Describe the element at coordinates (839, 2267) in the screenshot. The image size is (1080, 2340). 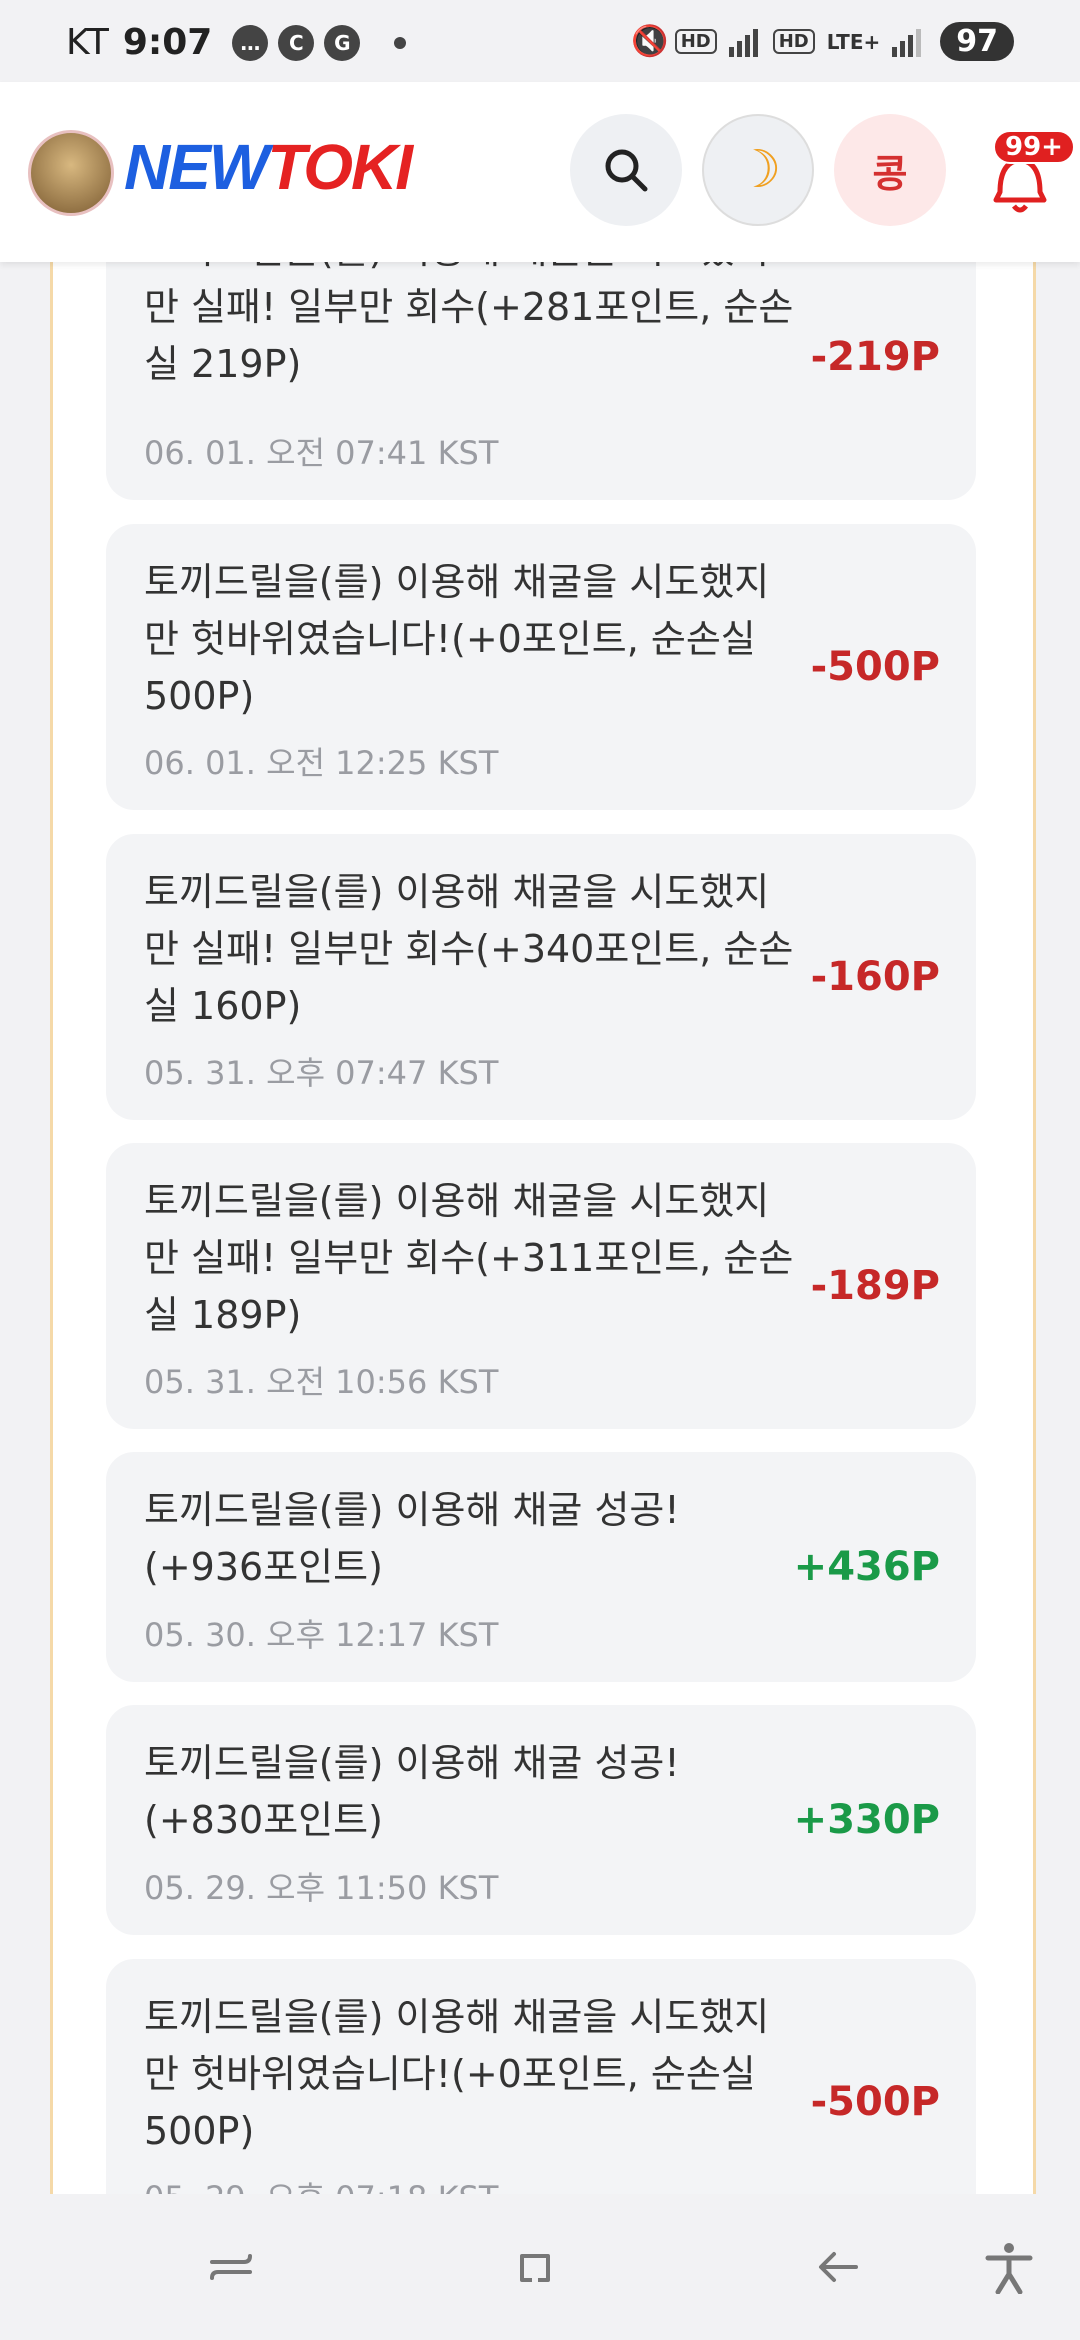
I see `back-icon` at that location.